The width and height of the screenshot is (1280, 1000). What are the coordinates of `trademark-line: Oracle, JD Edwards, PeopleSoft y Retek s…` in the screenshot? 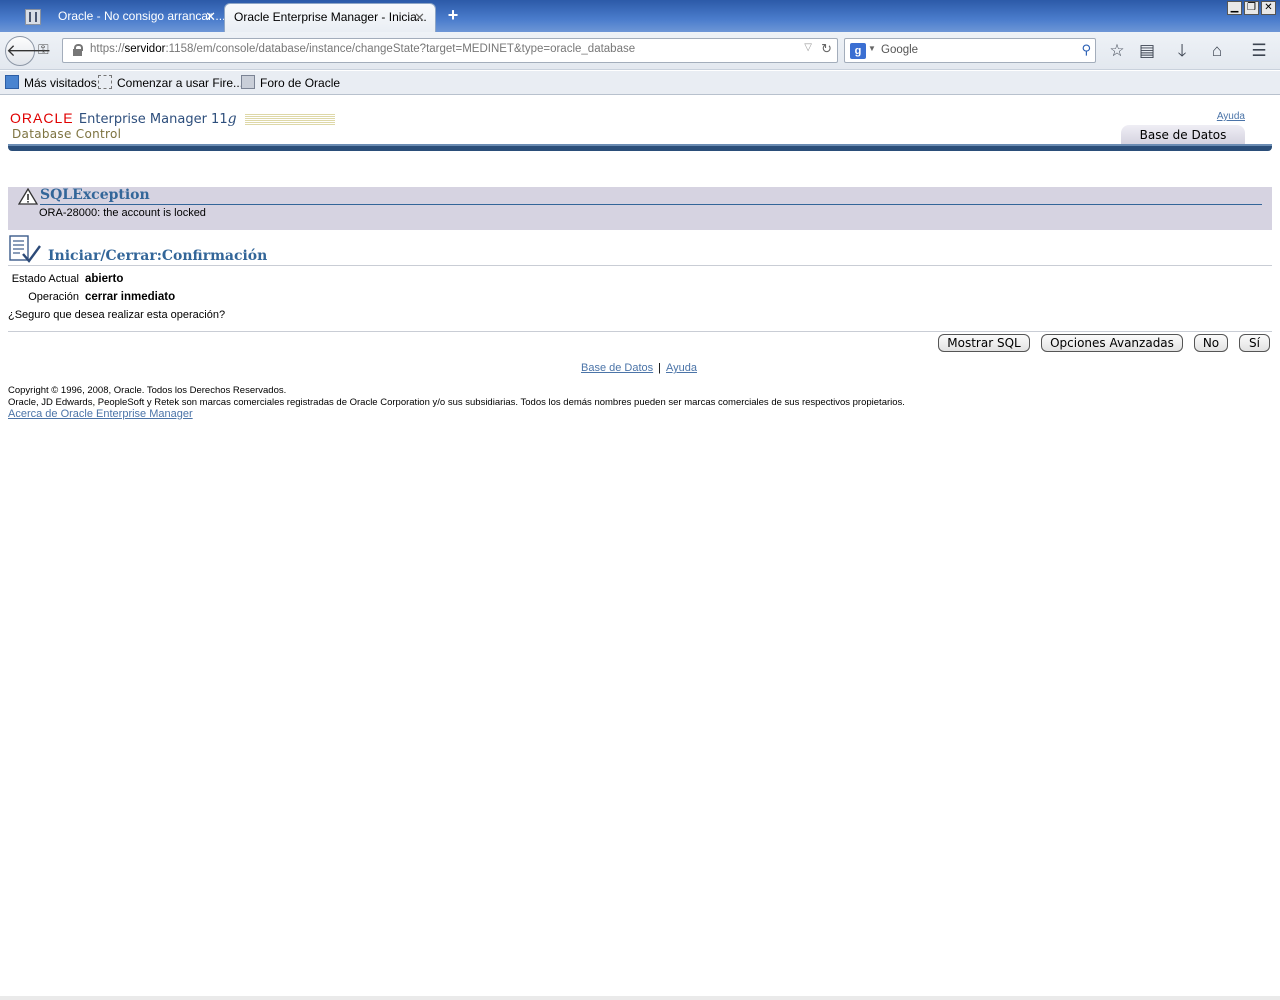 It's located at (456, 402).